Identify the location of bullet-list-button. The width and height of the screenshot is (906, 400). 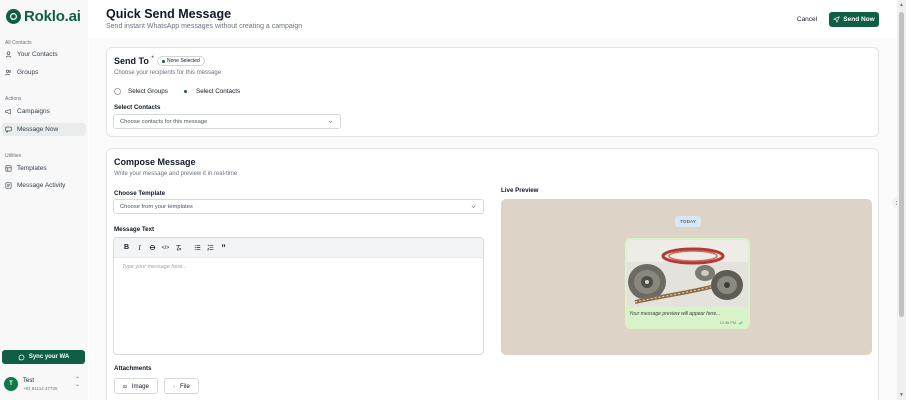
(197, 248).